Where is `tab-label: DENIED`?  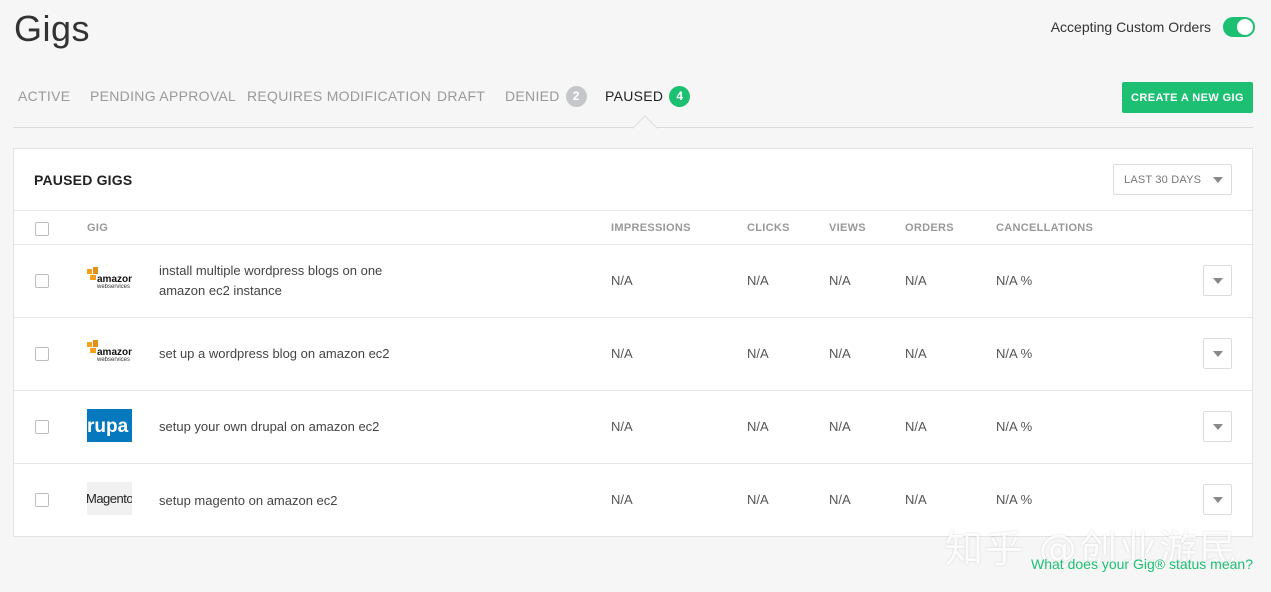 tab-label: DENIED is located at coordinates (532, 96).